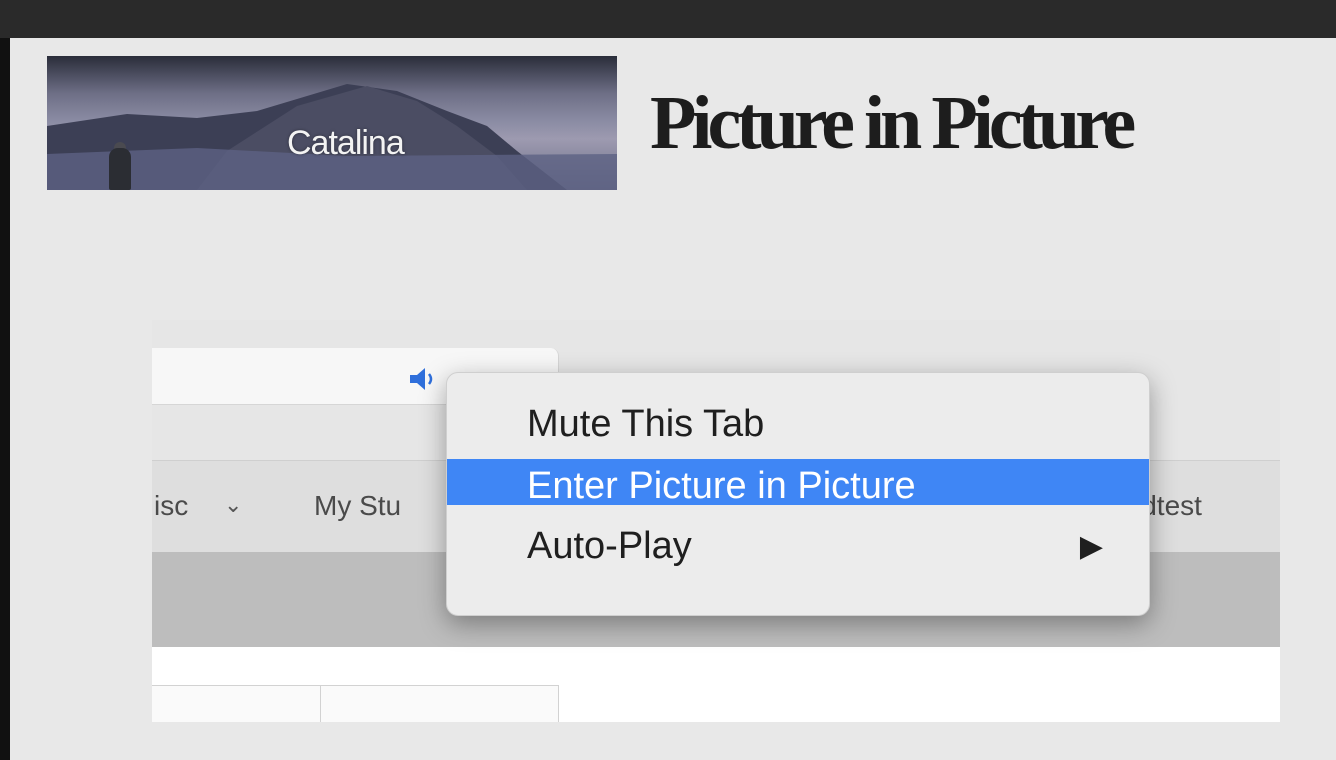  Describe the element at coordinates (423, 379) in the screenshot. I see `speaker-icon` at that location.